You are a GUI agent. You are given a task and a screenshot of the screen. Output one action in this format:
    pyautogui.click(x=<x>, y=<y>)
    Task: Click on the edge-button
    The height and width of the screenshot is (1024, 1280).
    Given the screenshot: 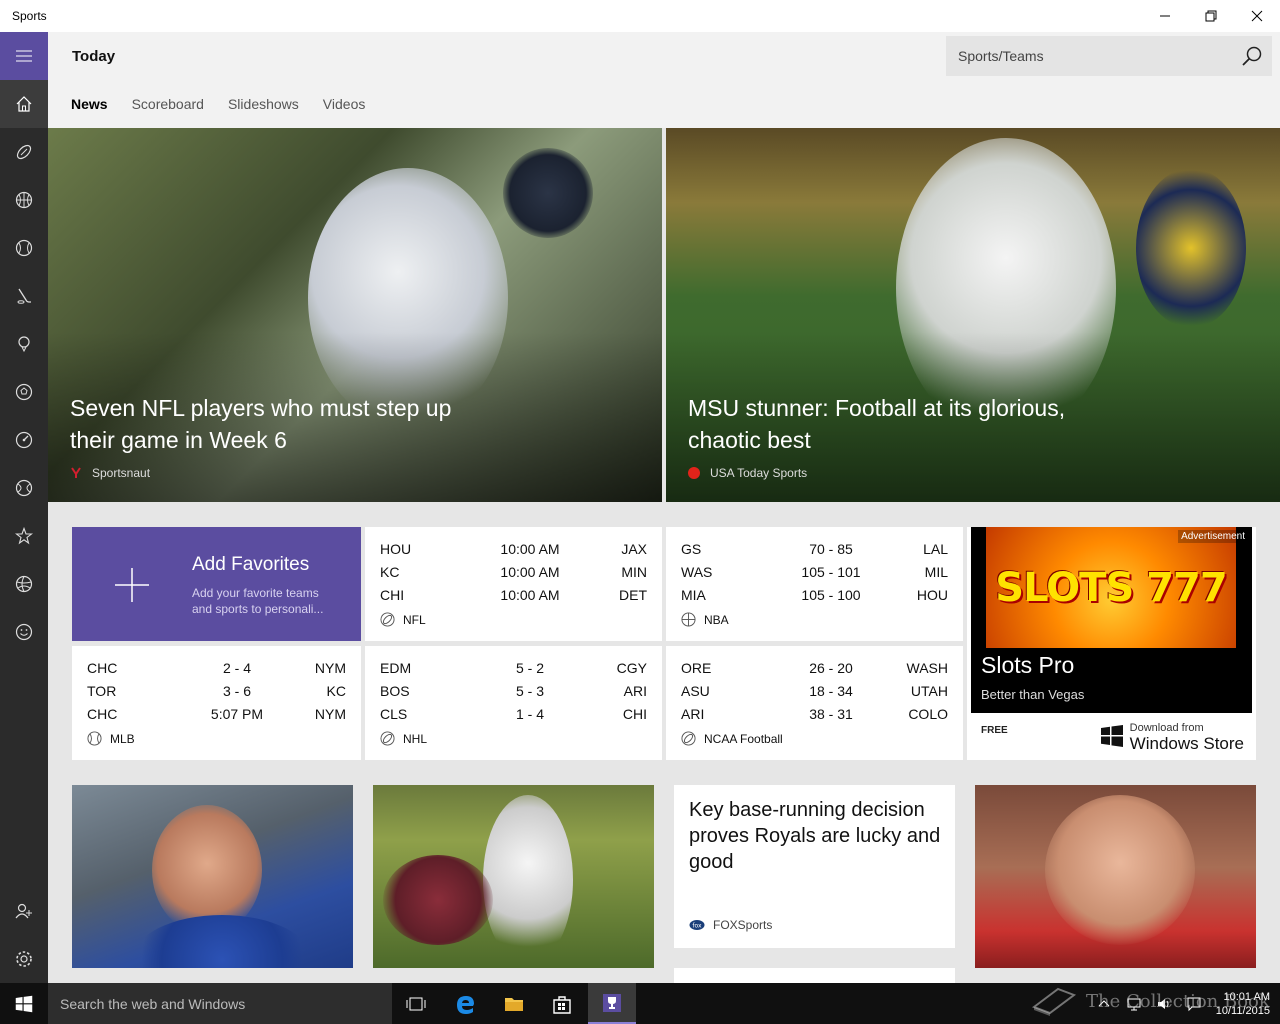 What is the action you would take?
    pyautogui.click(x=466, y=1003)
    